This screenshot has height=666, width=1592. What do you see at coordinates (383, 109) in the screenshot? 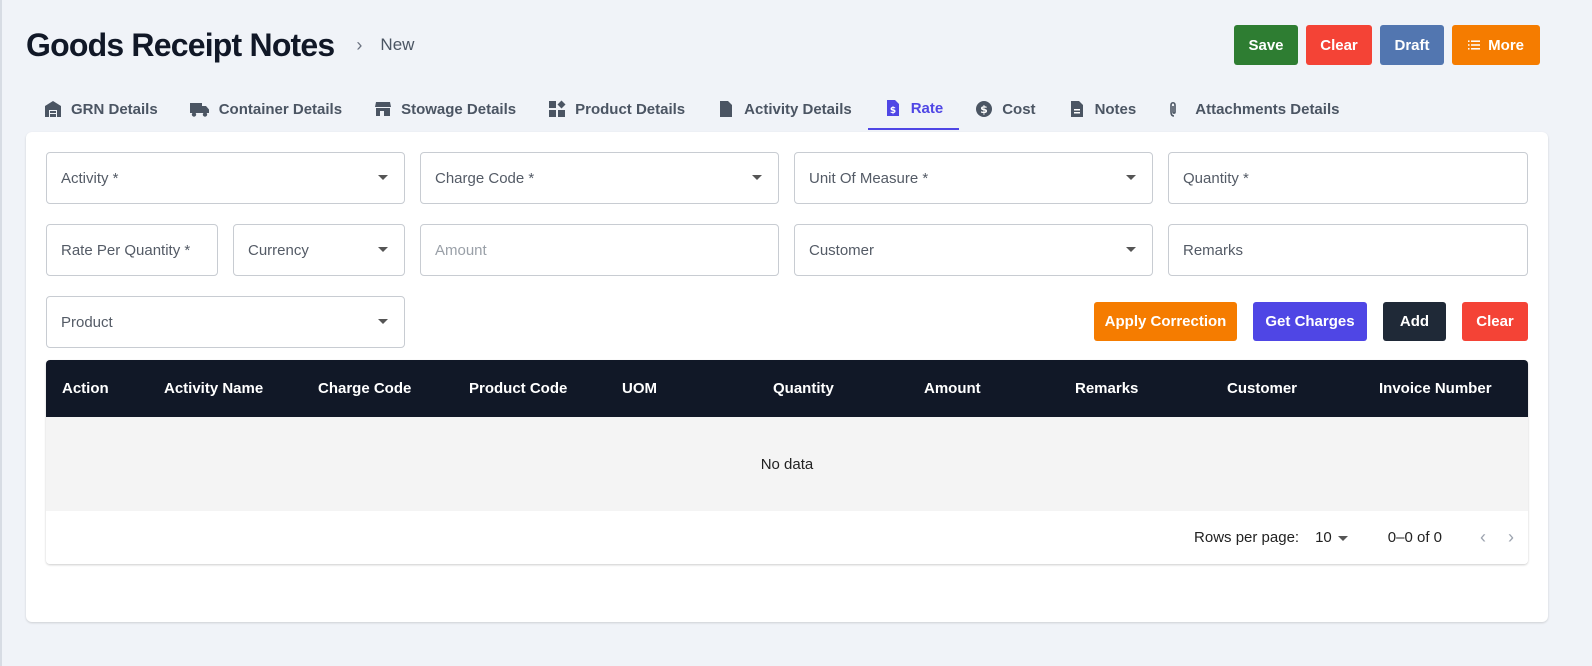
I see `store-icon` at bounding box center [383, 109].